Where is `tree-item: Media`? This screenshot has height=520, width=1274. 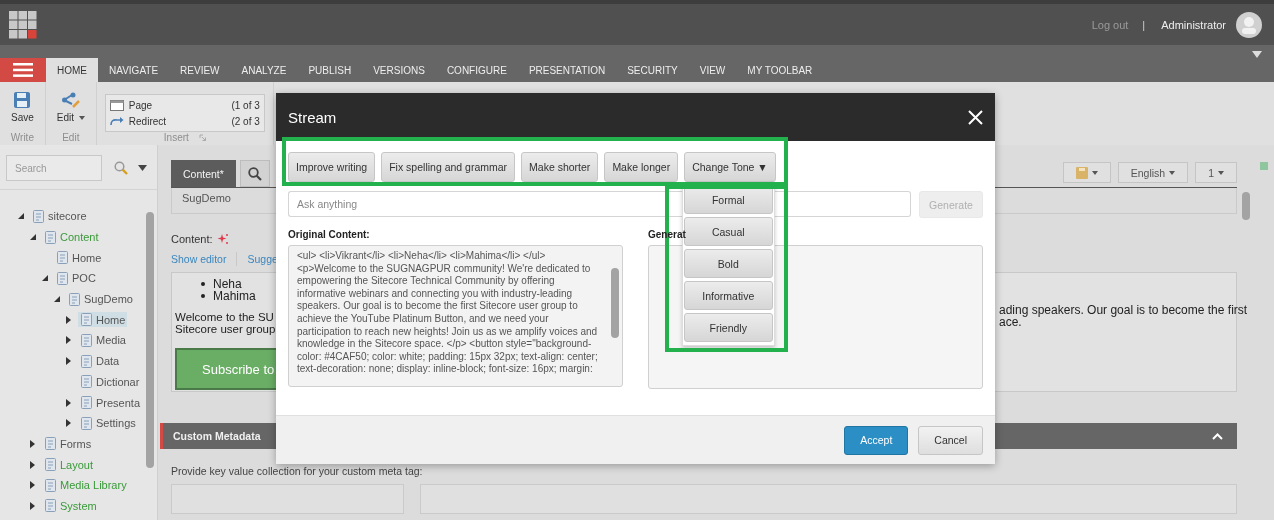 tree-item: Media is located at coordinates (103, 340).